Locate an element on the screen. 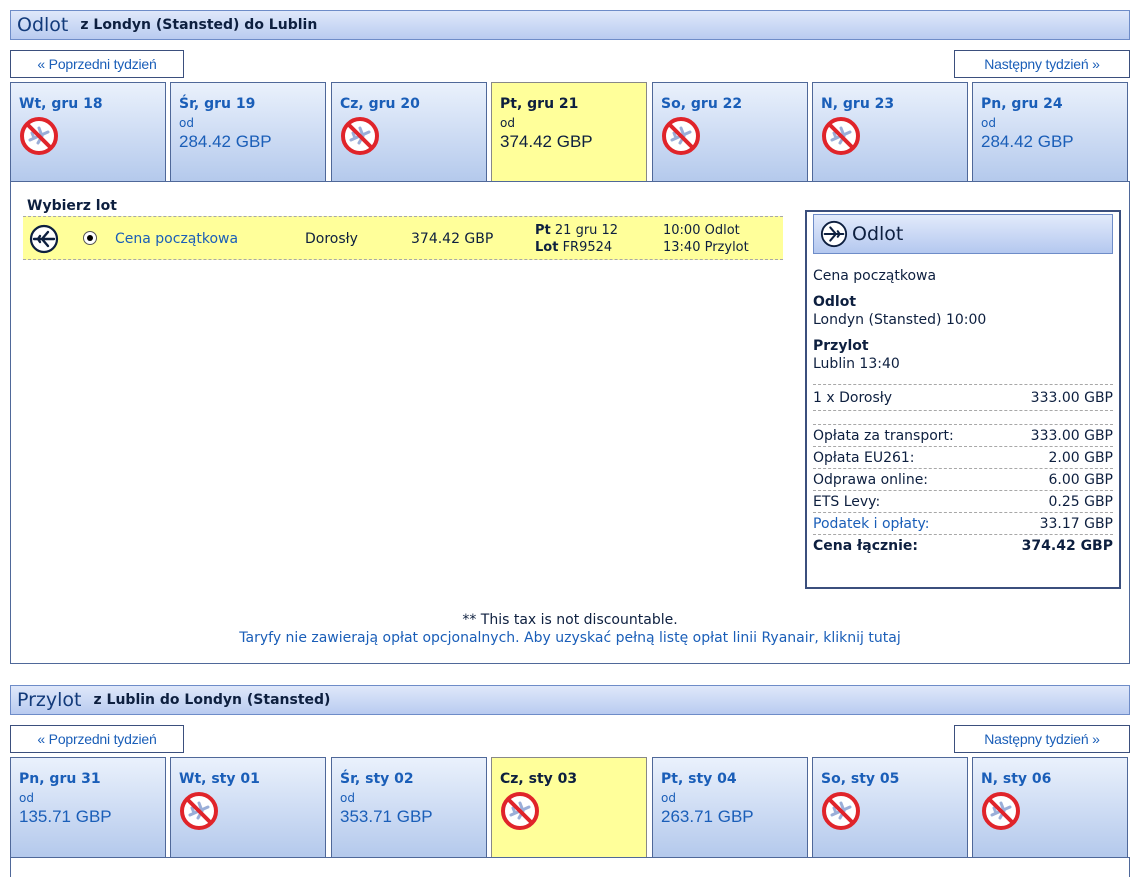 The image size is (1140, 877). outbound-title: Odlot is located at coordinates (43, 25).